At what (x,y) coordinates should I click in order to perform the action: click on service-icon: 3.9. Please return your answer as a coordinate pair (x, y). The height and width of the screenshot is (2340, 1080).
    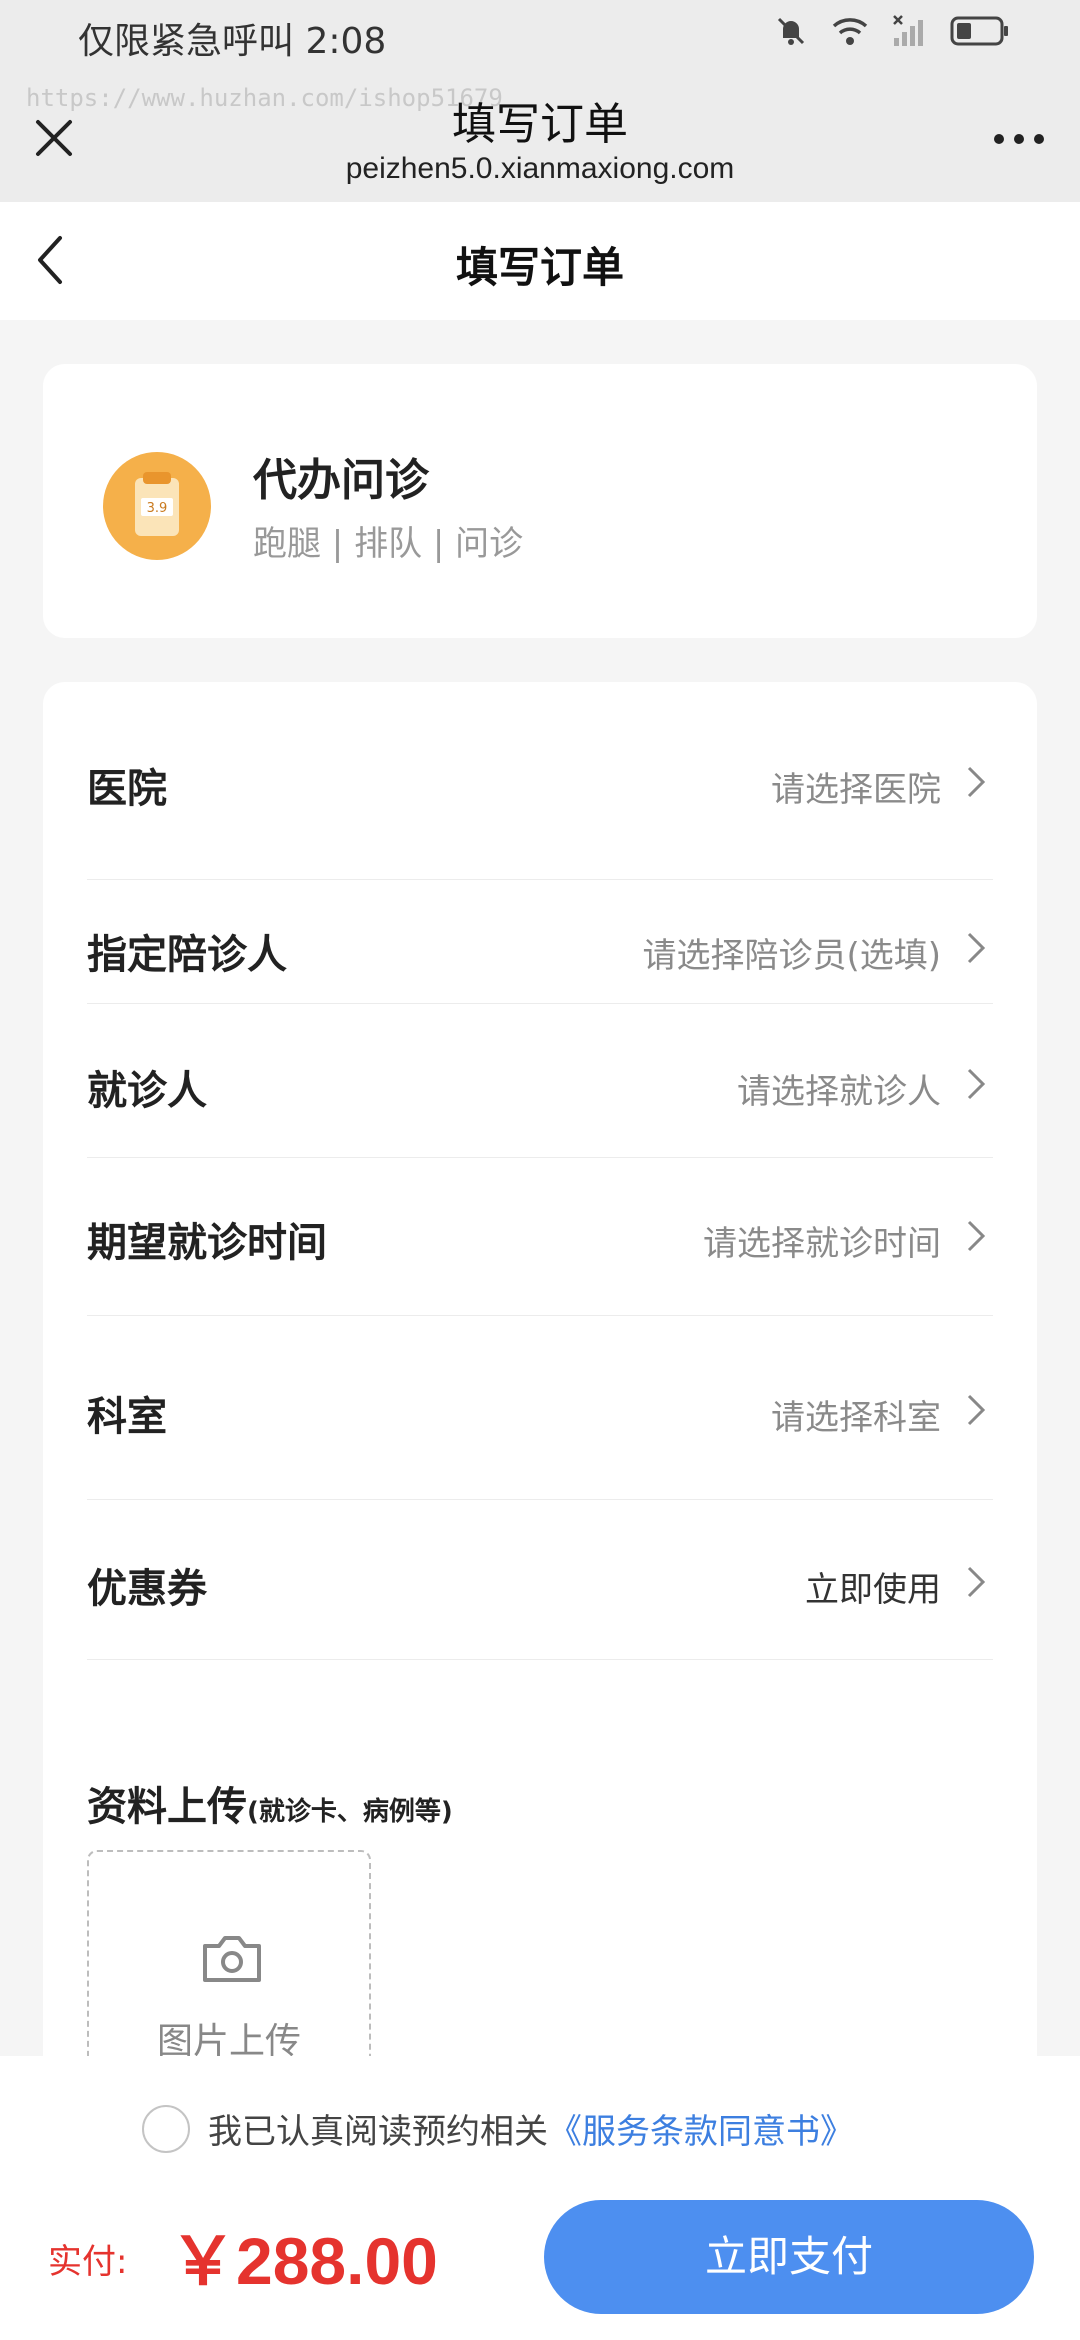
    Looking at the image, I should click on (157, 506).